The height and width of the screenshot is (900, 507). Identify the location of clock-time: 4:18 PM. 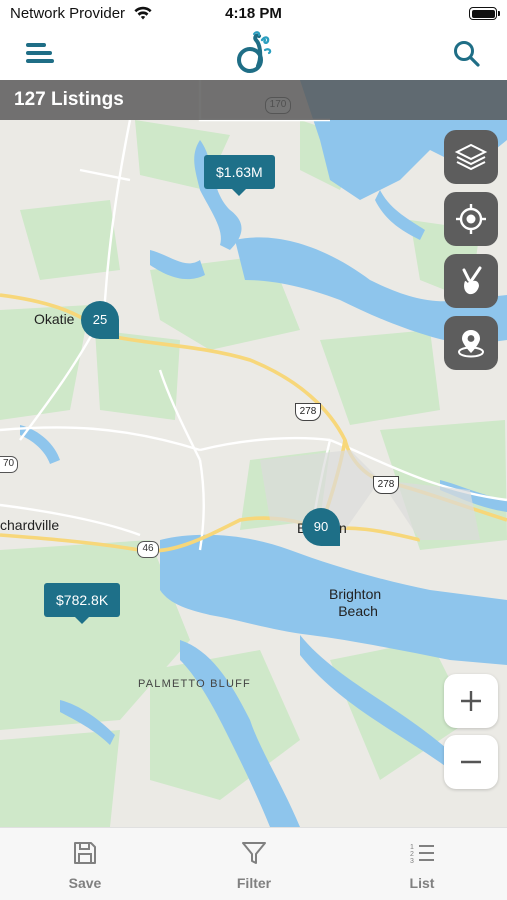
(253, 13).